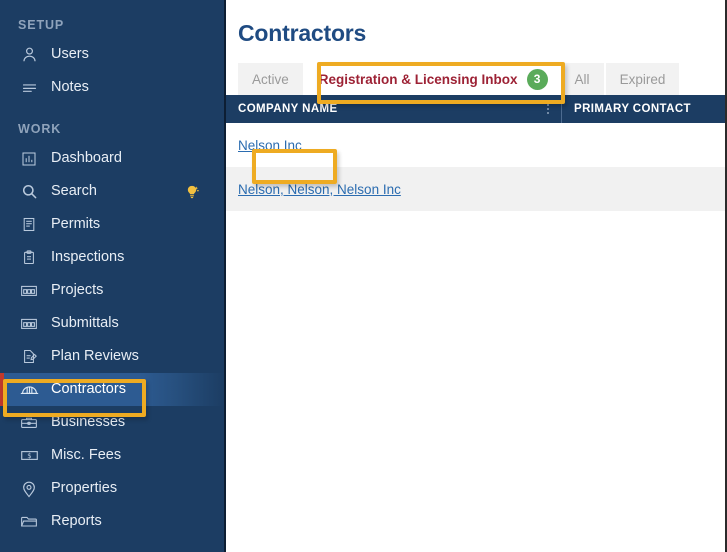 The width and height of the screenshot is (727, 552). I want to click on sidebar-item-reports: Reports, so click(112, 521).